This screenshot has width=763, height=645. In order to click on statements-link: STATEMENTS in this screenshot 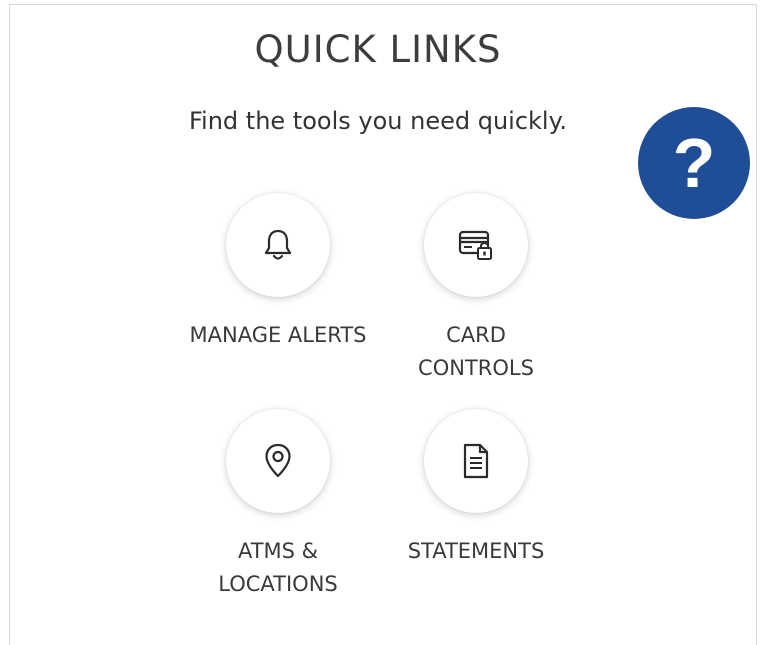, I will do `click(476, 488)`.